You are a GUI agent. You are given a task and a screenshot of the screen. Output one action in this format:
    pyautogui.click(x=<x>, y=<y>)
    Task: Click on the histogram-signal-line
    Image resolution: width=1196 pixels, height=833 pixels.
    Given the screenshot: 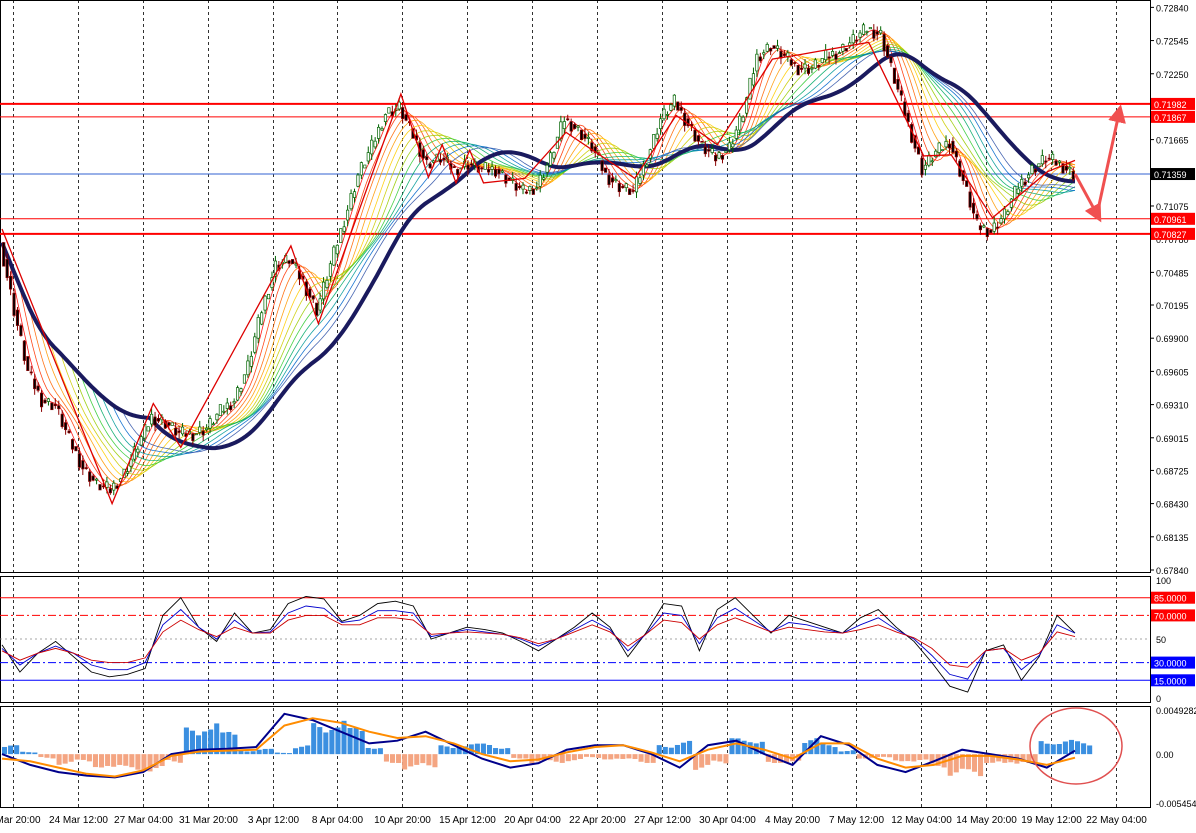 What is the action you would take?
    pyautogui.click(x=538, y=745)
    